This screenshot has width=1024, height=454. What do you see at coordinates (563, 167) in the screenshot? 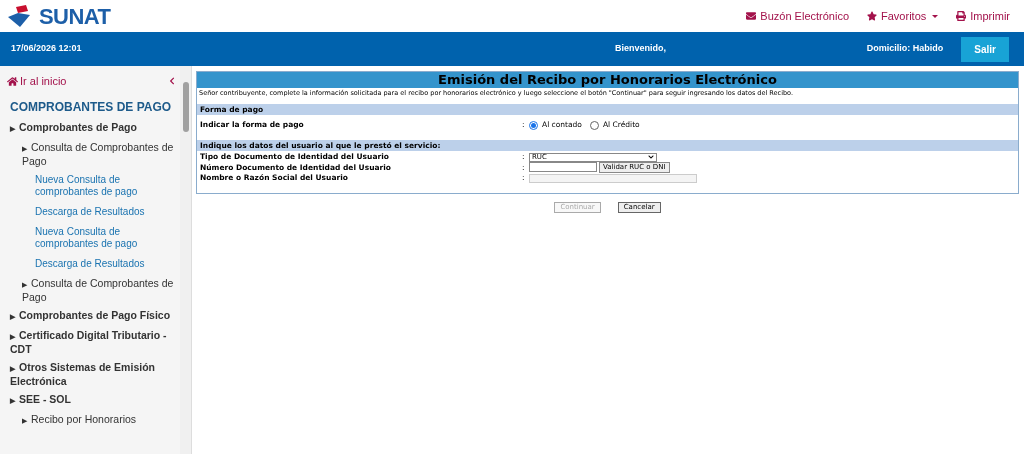
I see `document-number-field` at bounding box center [563, 167].